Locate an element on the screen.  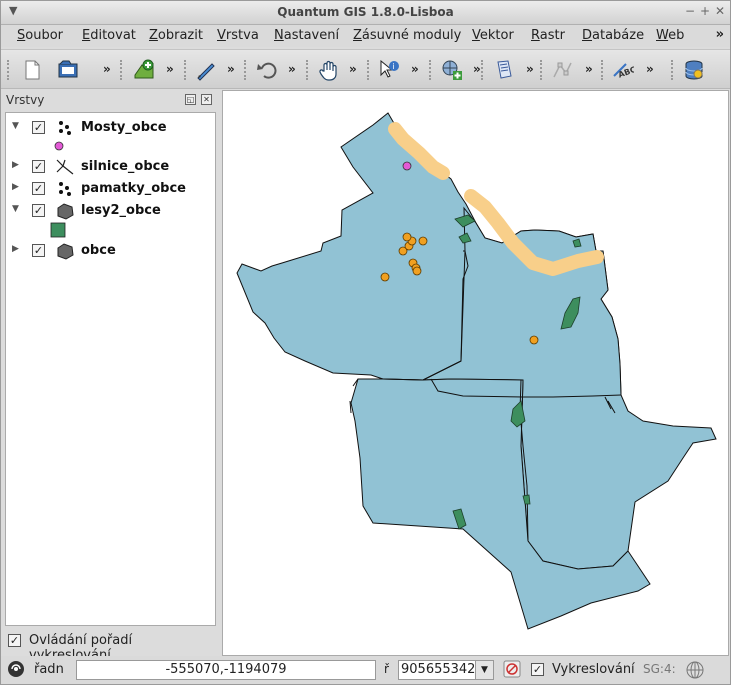
close-panel-icon: ✕ is located at coordinates (206, 99).